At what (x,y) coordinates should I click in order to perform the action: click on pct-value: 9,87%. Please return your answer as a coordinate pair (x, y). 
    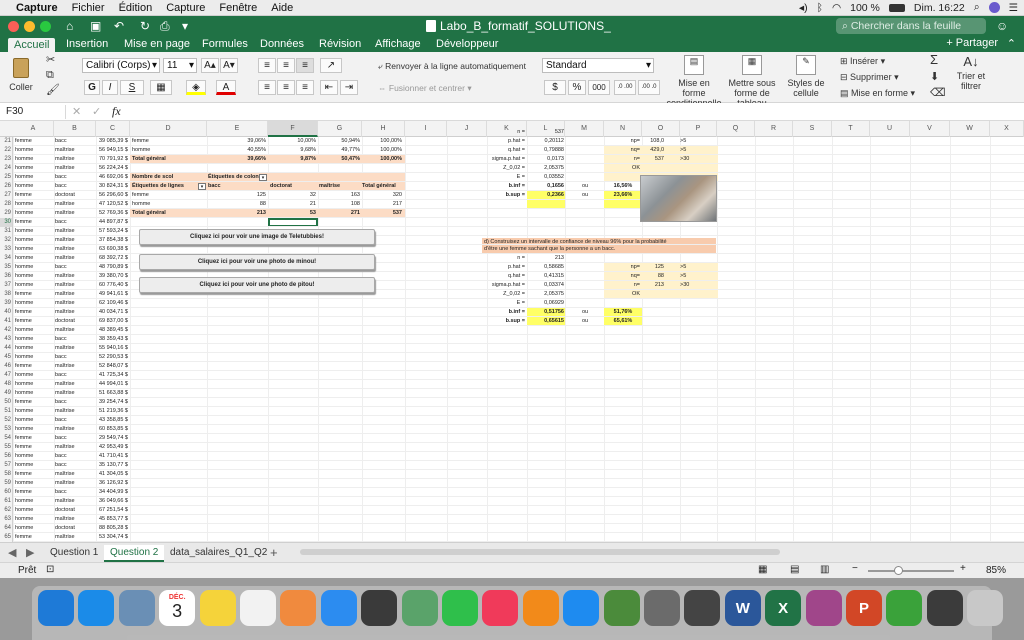
    Looking at the image, I should click on (293, 159).